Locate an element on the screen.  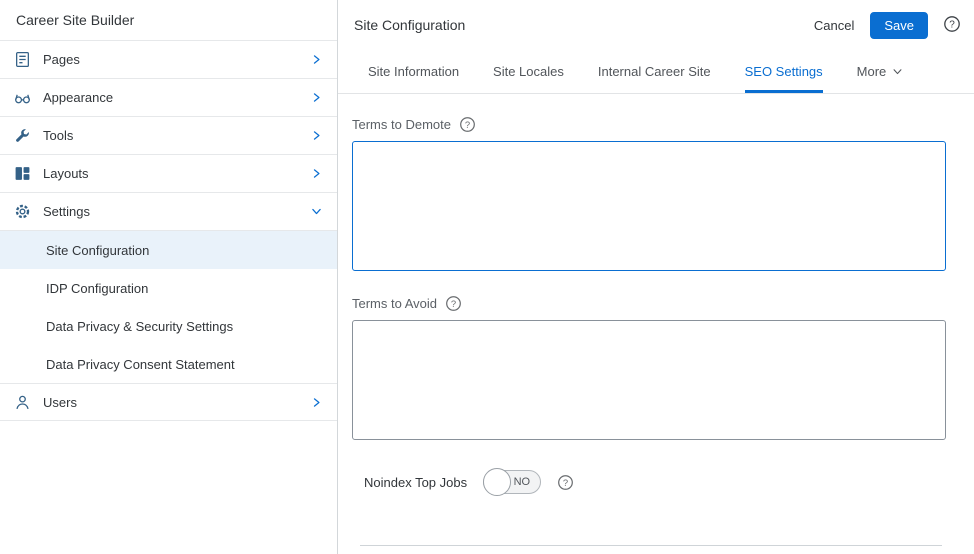
tab-label: More is located at coordinates (871, 71).